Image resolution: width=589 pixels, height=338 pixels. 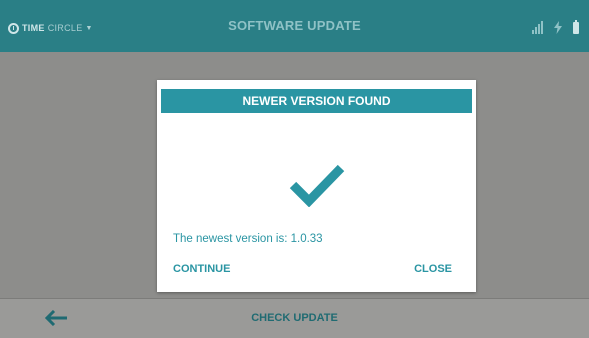 I want to click on battery-icon, so click(x=576, y=27).